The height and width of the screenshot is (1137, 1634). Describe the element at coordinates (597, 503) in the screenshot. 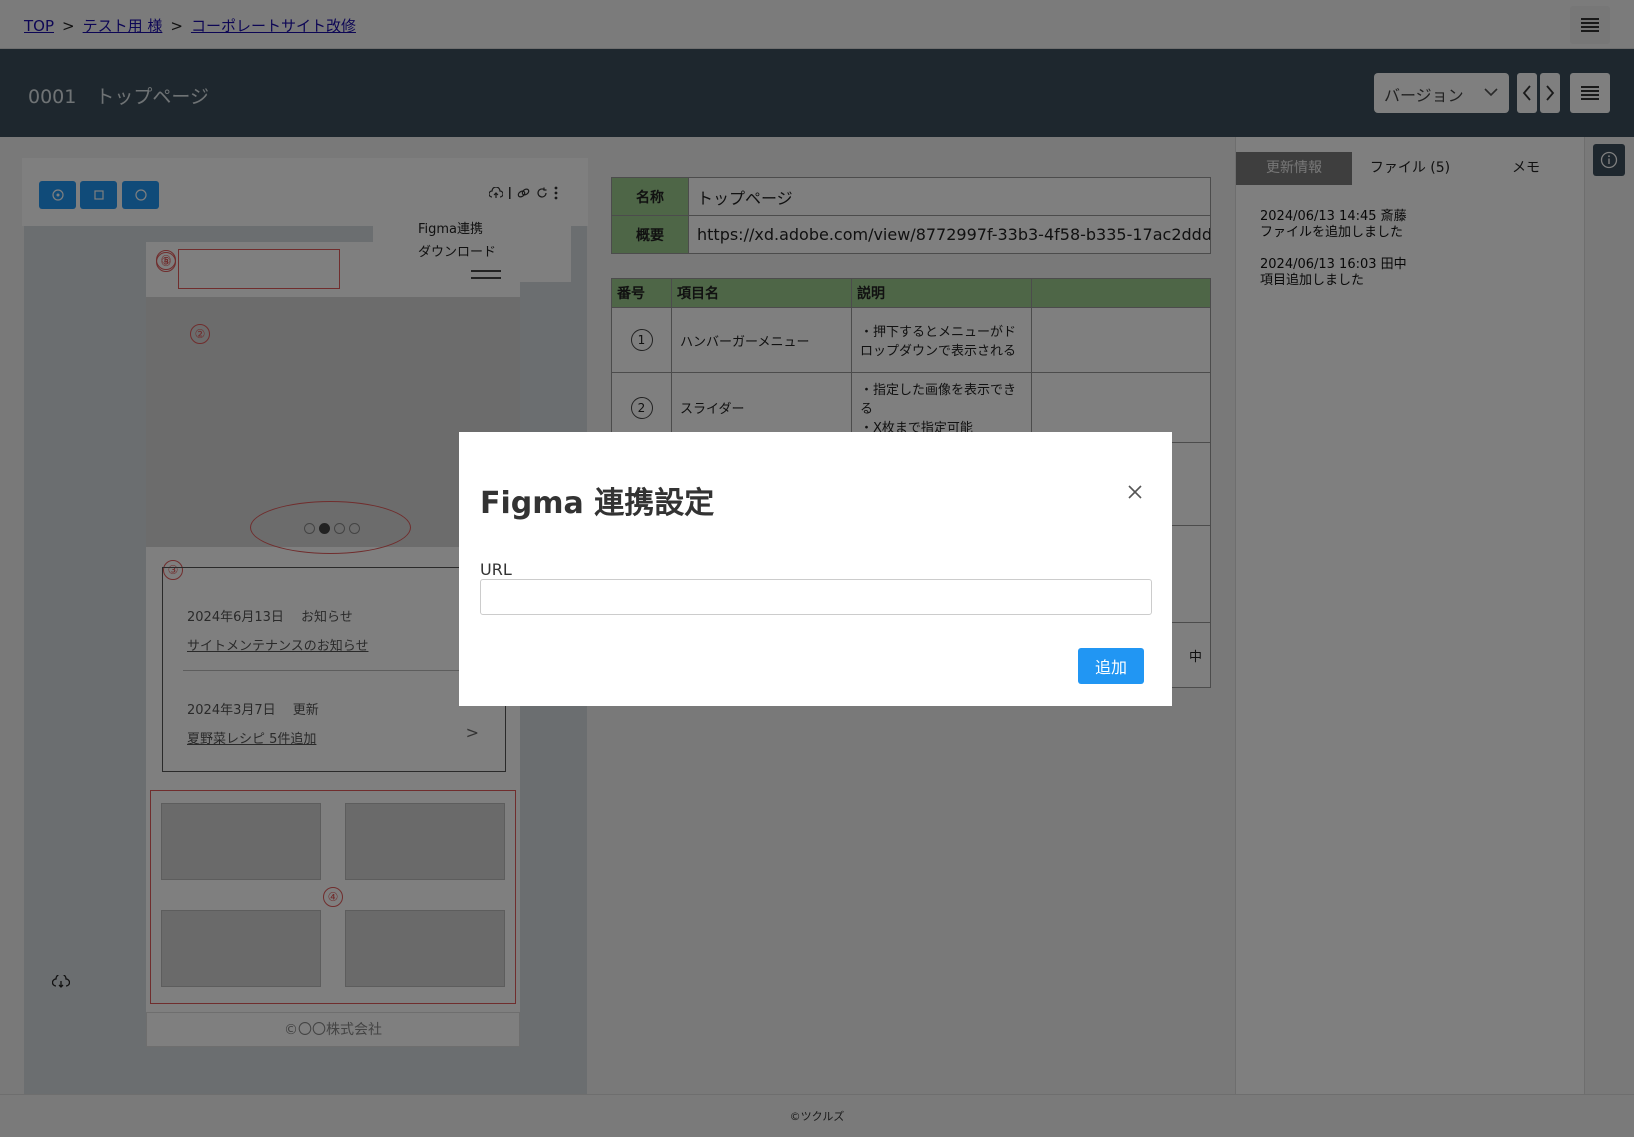

I see `modal-title: Figma 連携設定` at that location.